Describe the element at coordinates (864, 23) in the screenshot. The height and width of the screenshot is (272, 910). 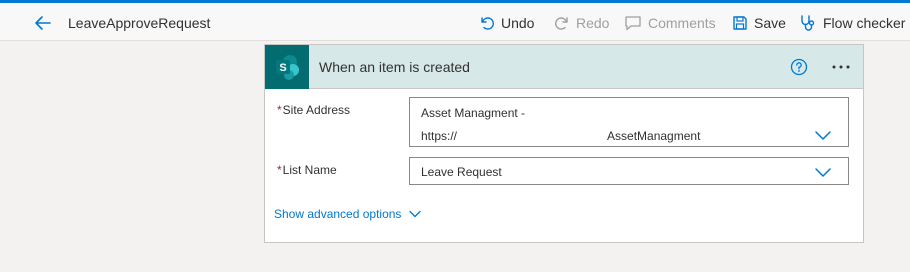
I see `flow-checker-label: Flow checker` at that location.